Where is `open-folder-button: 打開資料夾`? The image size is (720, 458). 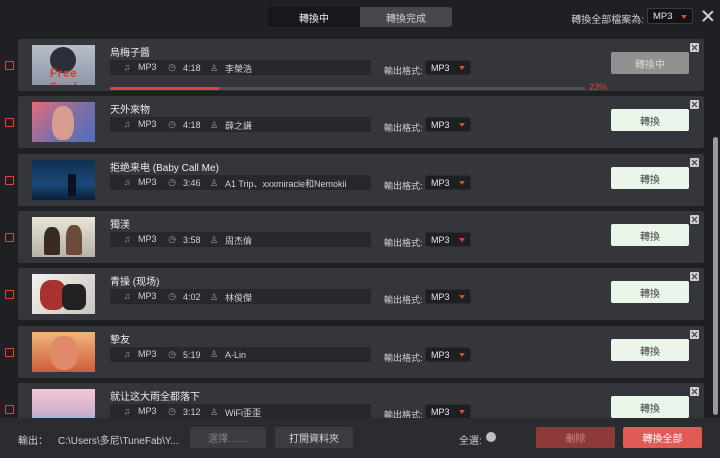 open-folder-button: 打開資料夾 is located at coordinates (314, 437).